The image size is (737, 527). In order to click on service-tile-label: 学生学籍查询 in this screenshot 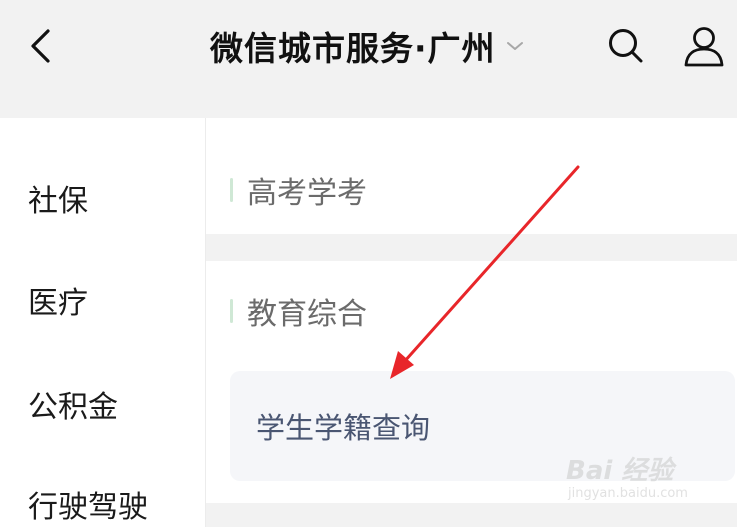, I will do `click(343, 428)`.